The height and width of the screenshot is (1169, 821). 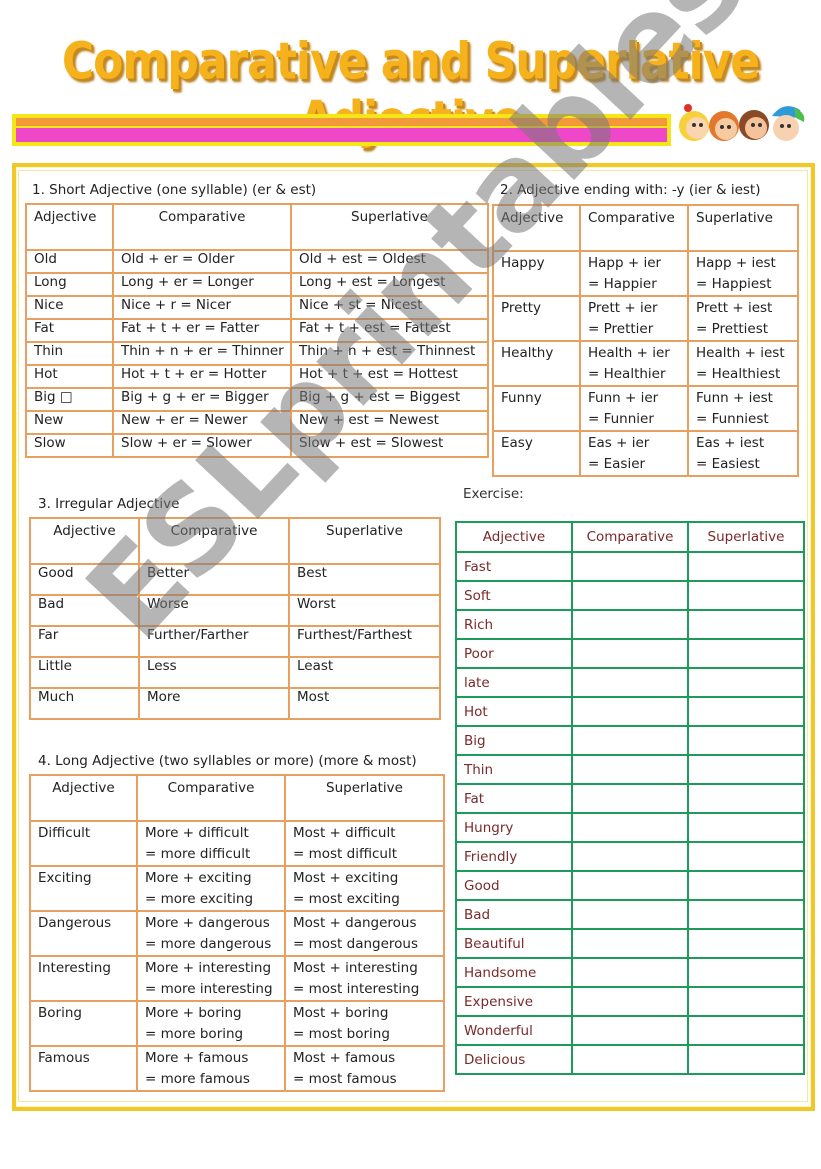 I want to click on adjective-cell: Pretty, so click(x=536, y=318).